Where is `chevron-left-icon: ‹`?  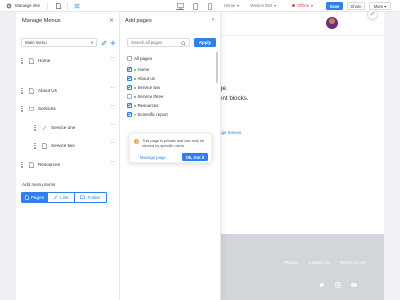
chevron-left-icon: ‹ is located at coordinates (213, 20).